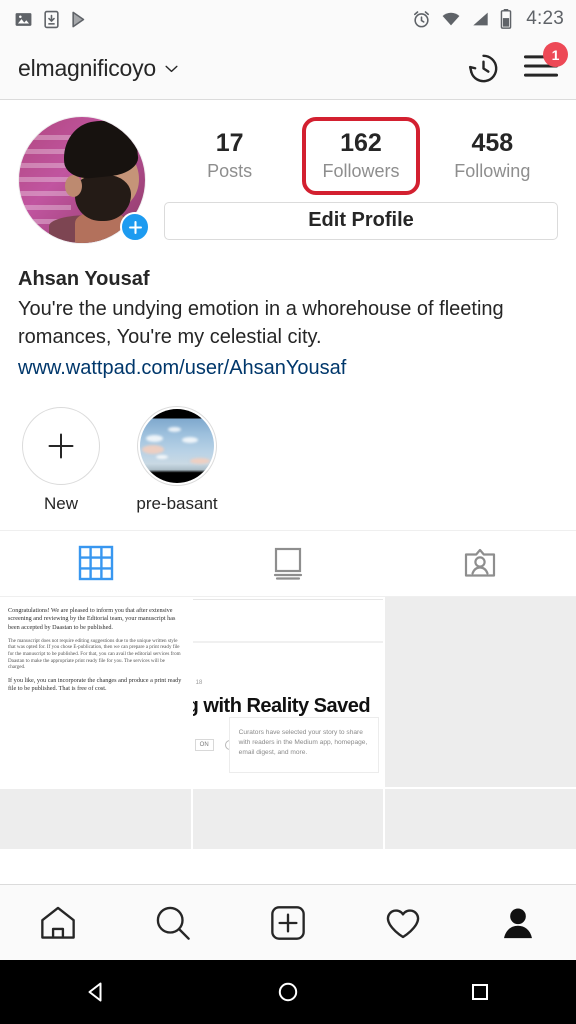  I want to click on nav-add-post, so click(287, 923).